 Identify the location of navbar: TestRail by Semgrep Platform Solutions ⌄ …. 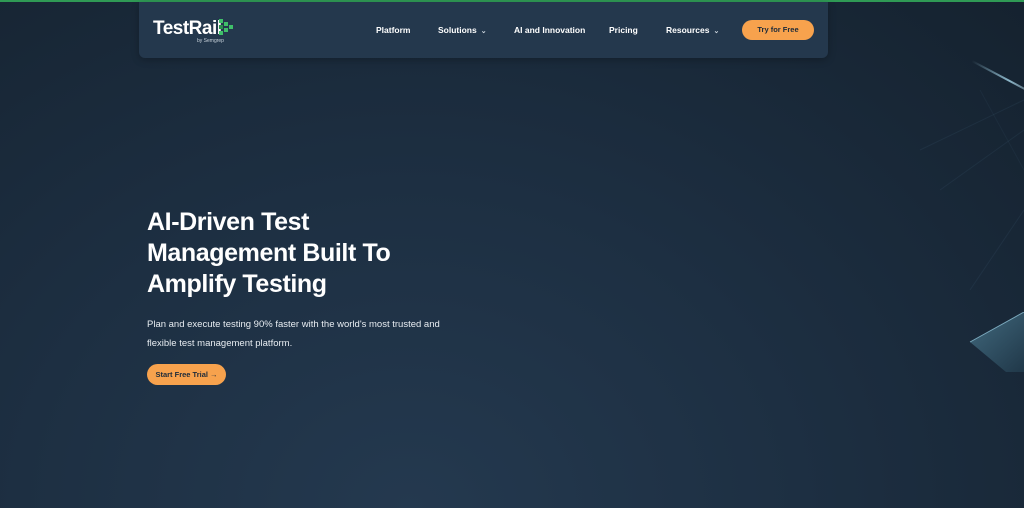
(483, 30).